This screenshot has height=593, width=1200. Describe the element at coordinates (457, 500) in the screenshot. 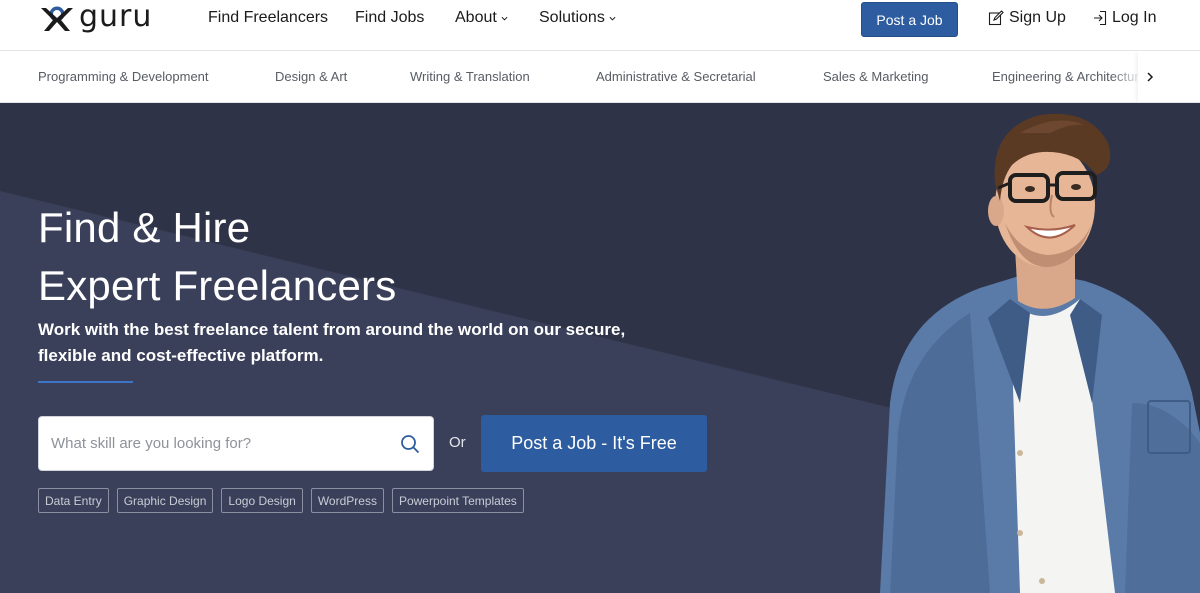

I see `tag-powerpoint-templates: Powerpoint Templates` at that location.